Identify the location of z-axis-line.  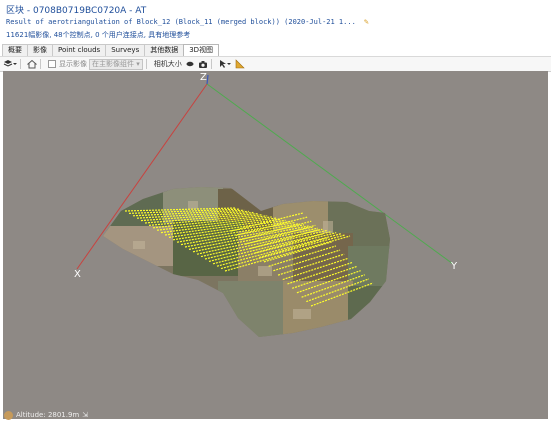
(207, 79).